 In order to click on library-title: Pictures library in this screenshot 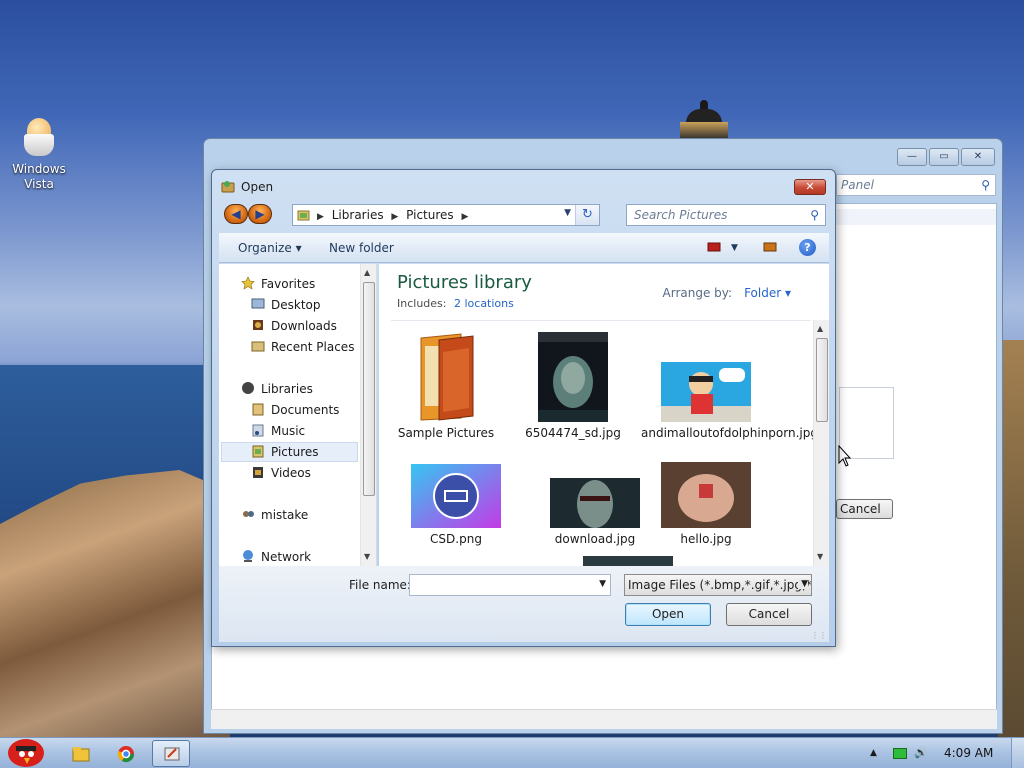, I will do `click(464, 282)`.